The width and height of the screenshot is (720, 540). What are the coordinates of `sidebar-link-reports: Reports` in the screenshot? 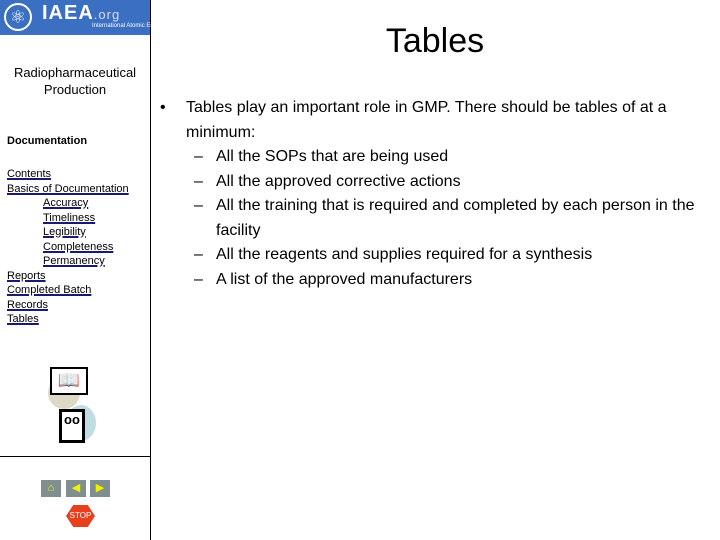 It's located at (68, 276).